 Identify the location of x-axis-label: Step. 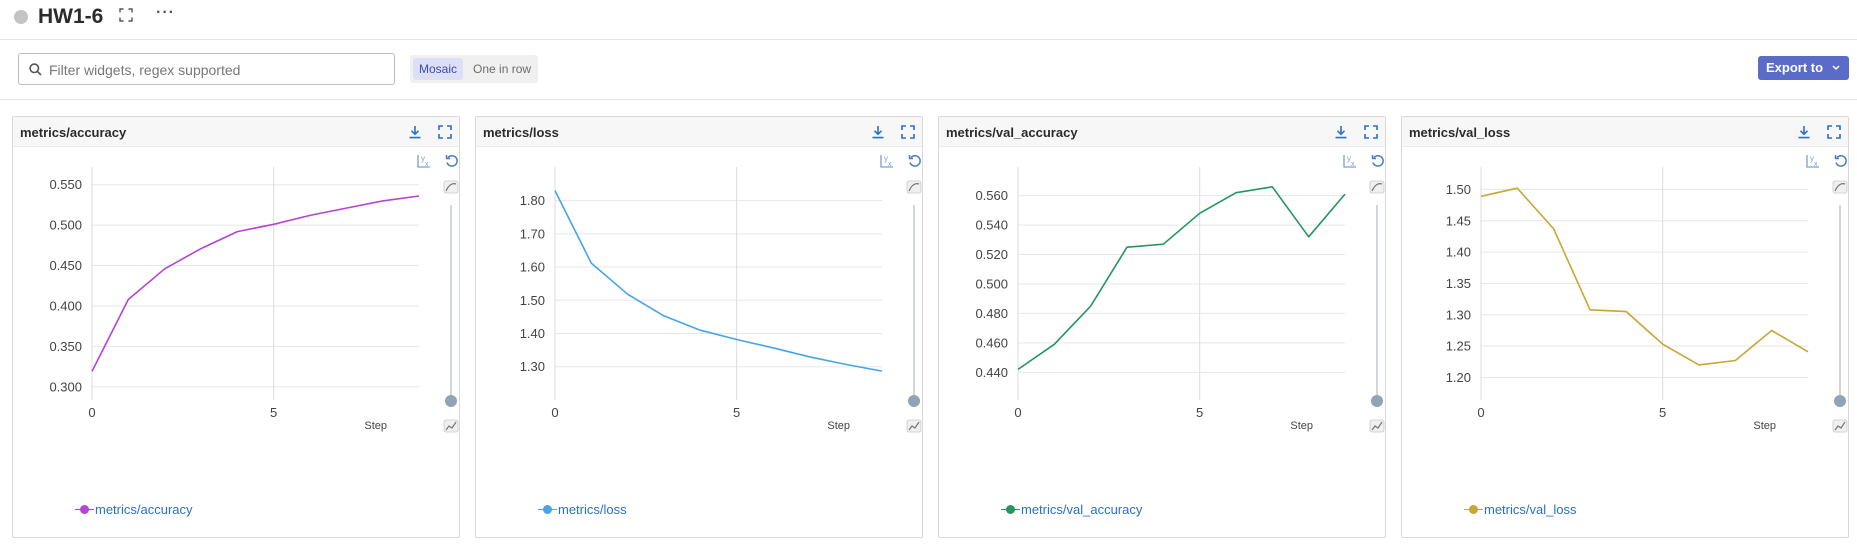
(1301, 426).